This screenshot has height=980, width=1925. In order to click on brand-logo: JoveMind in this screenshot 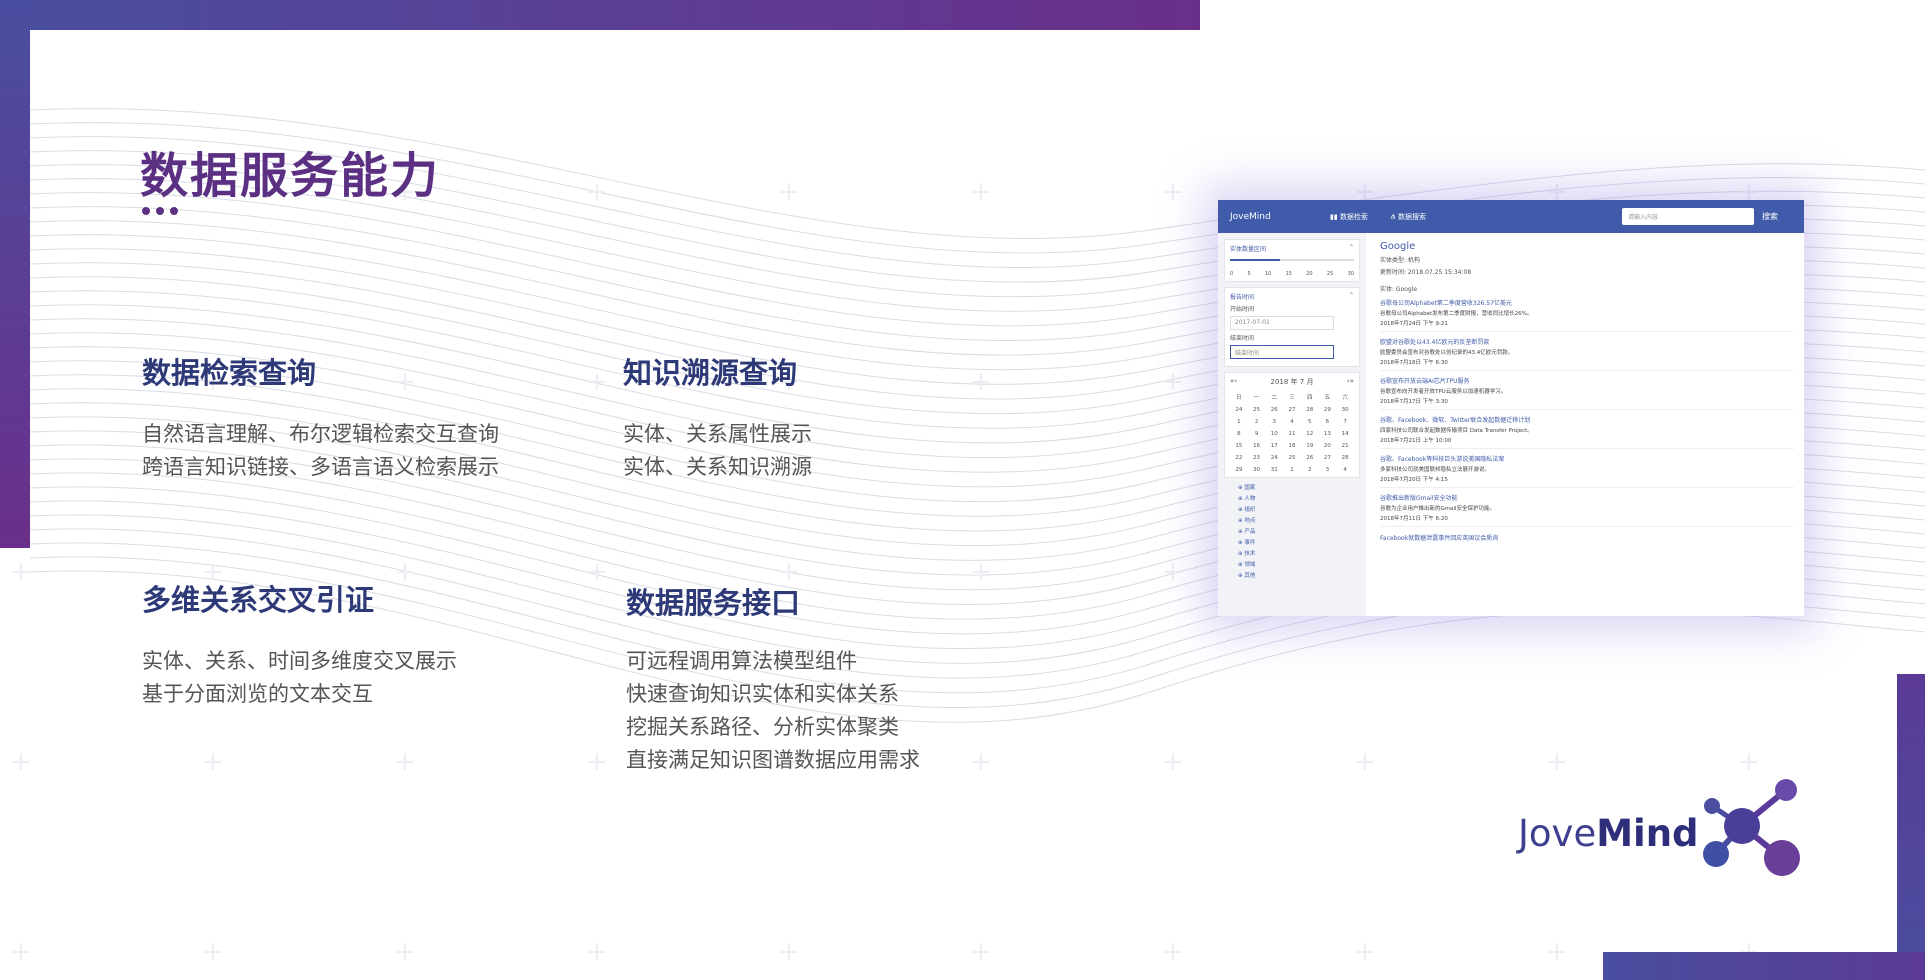, I will do `click(1608, 833)`.